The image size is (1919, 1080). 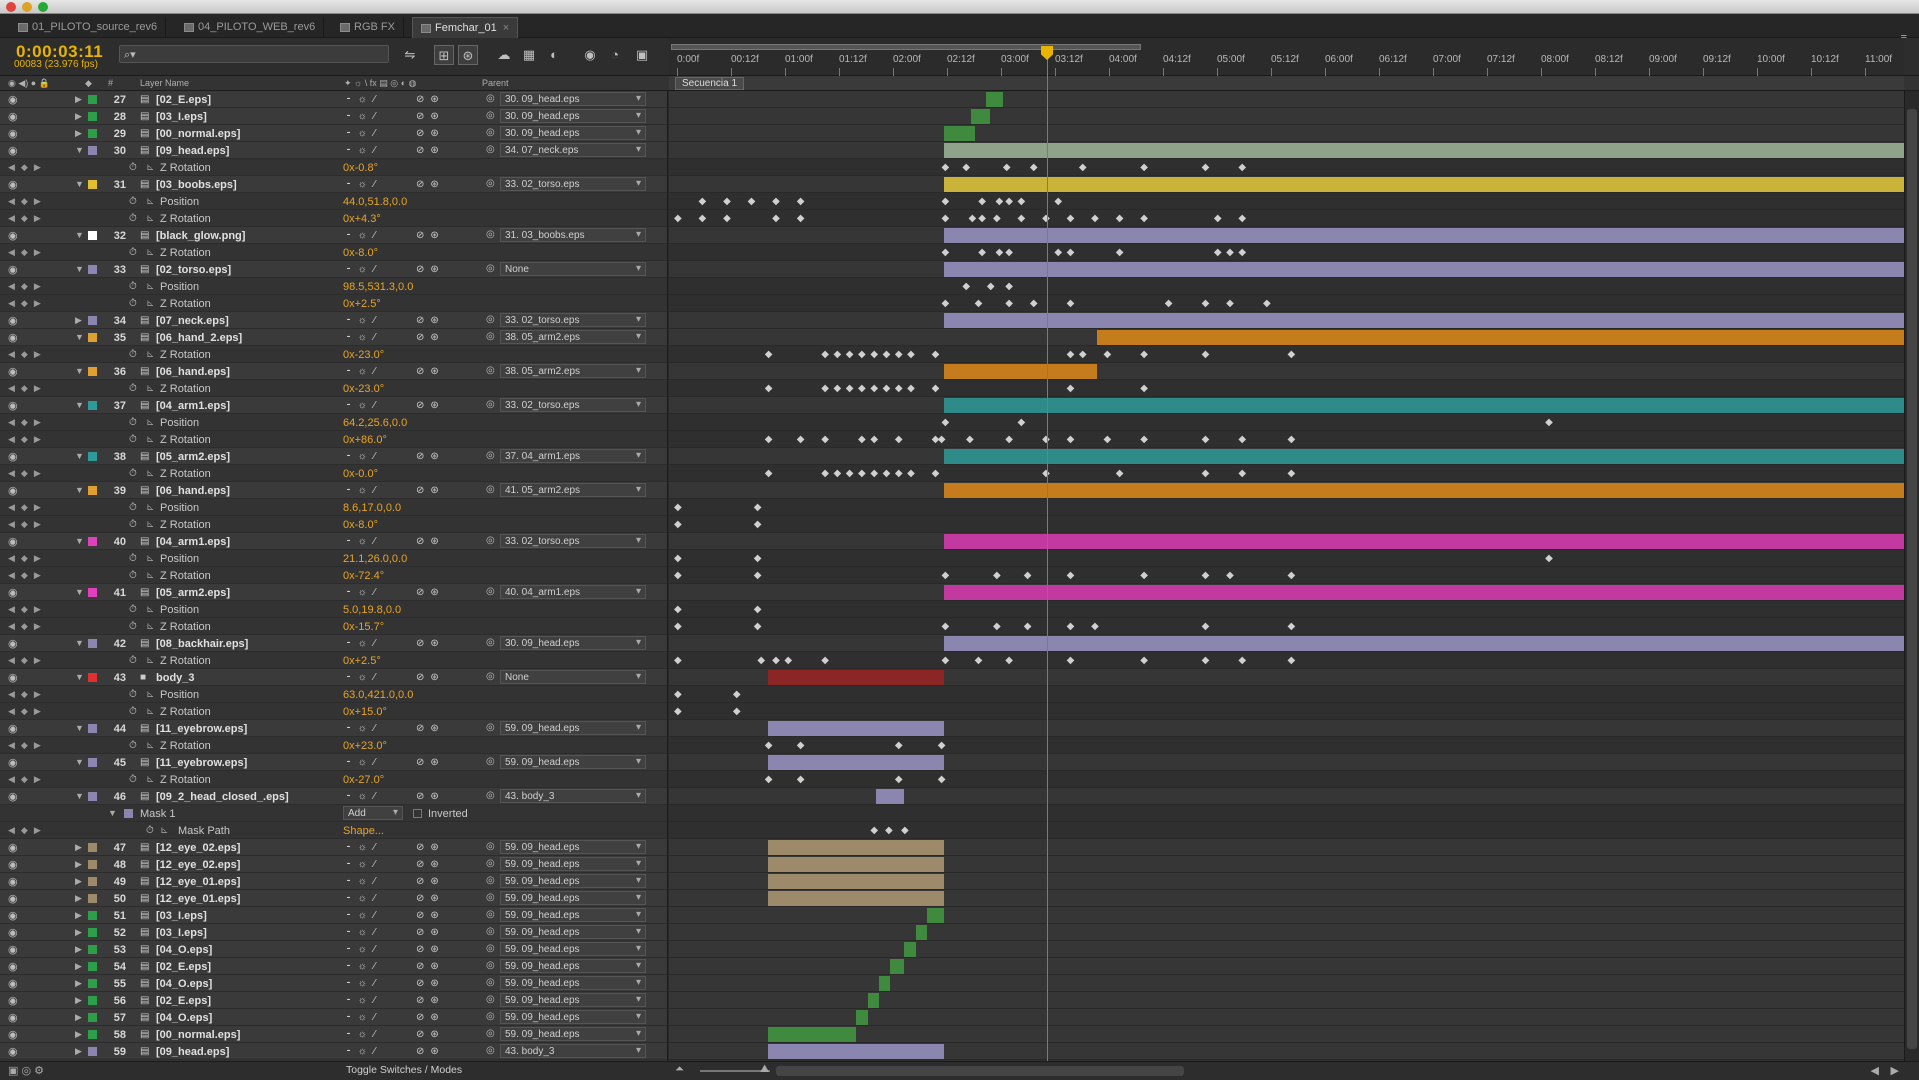 I want to click on draft-3d-icon: ⊛, so click(x=468, y=55).